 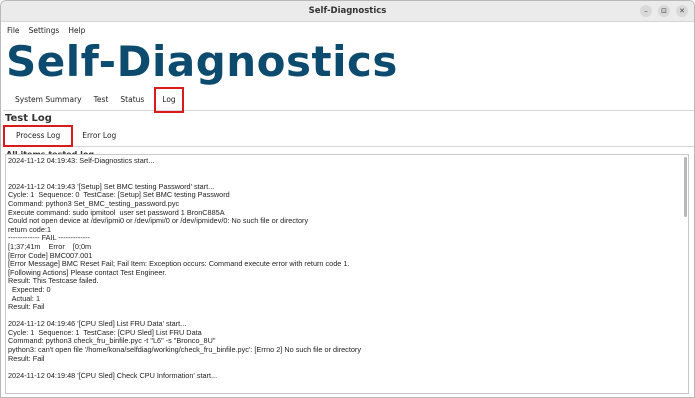 What do you see at coordinates (348, 136) in the screenshot?
I see `log-subtabs: Process Log Error Log` at bounding box center [348, 136].